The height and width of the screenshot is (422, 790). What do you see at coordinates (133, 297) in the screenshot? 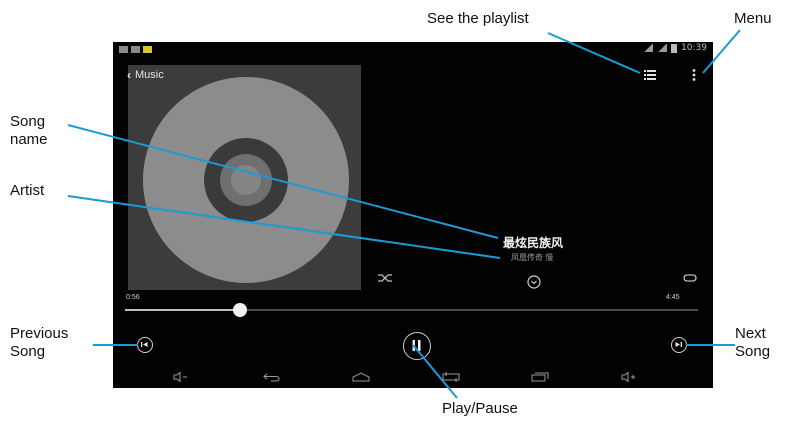
I see `elapsed-time: 0:56` at bounding box center [133, 297].